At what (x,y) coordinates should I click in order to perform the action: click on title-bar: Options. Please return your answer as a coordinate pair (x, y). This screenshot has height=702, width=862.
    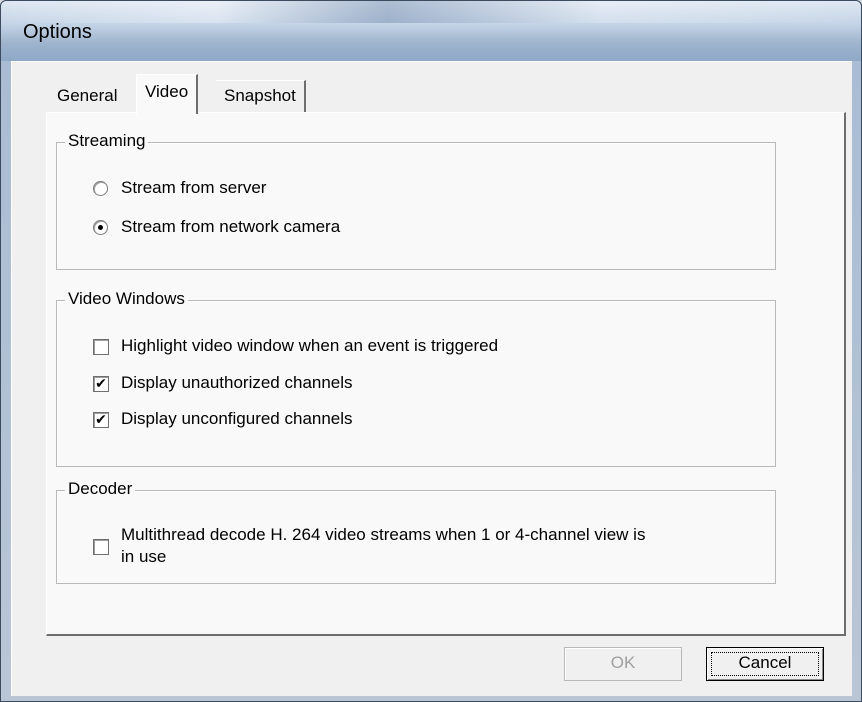
    Looking at the image, I should click on (431, 31).